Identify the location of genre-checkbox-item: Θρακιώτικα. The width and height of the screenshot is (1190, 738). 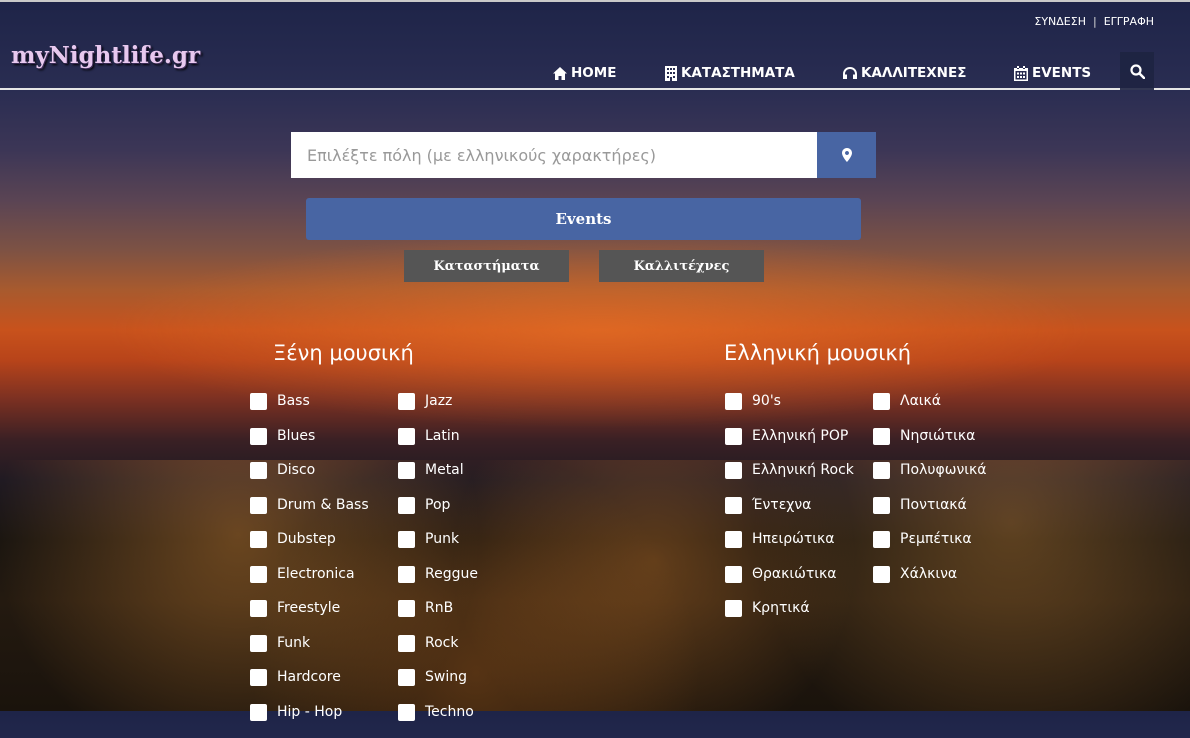
(789, 583).